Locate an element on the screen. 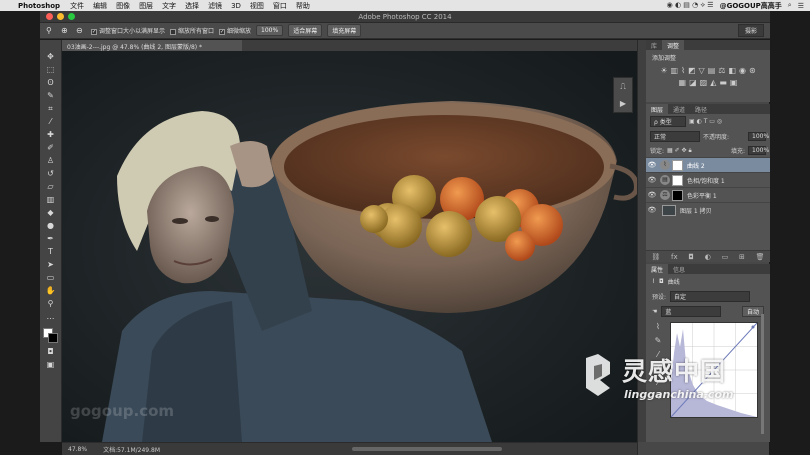  tab-properties: 属性 is located at coordinates (657, 269).